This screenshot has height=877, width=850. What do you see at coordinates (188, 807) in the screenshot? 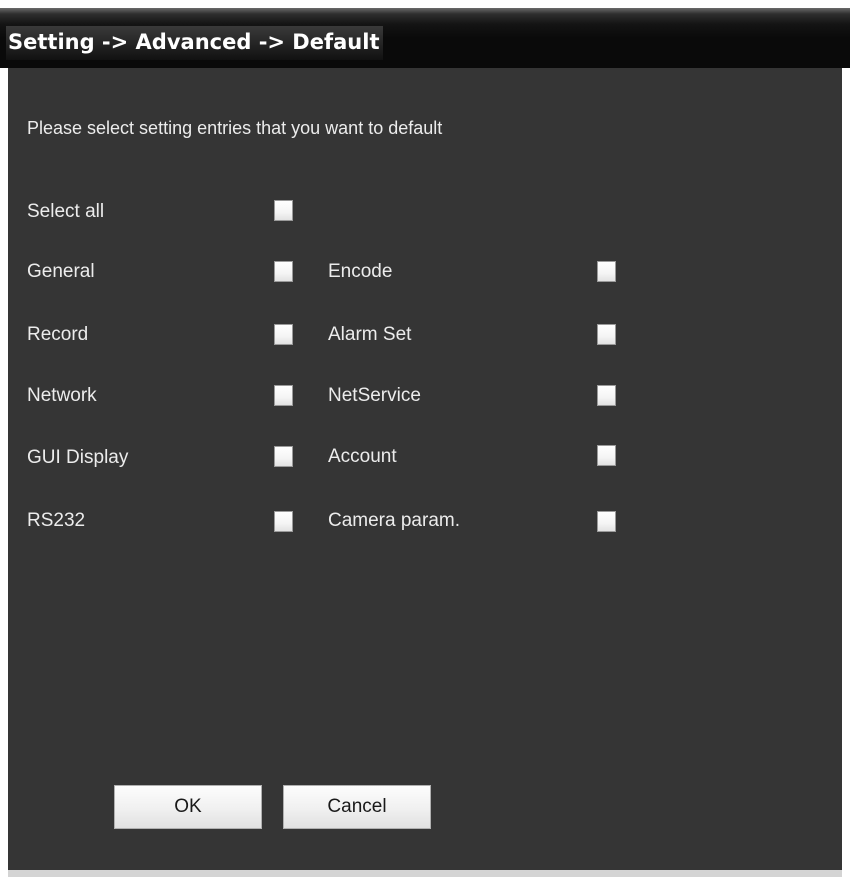
I see `ok-button: OK` at bounding box center [188, 807].